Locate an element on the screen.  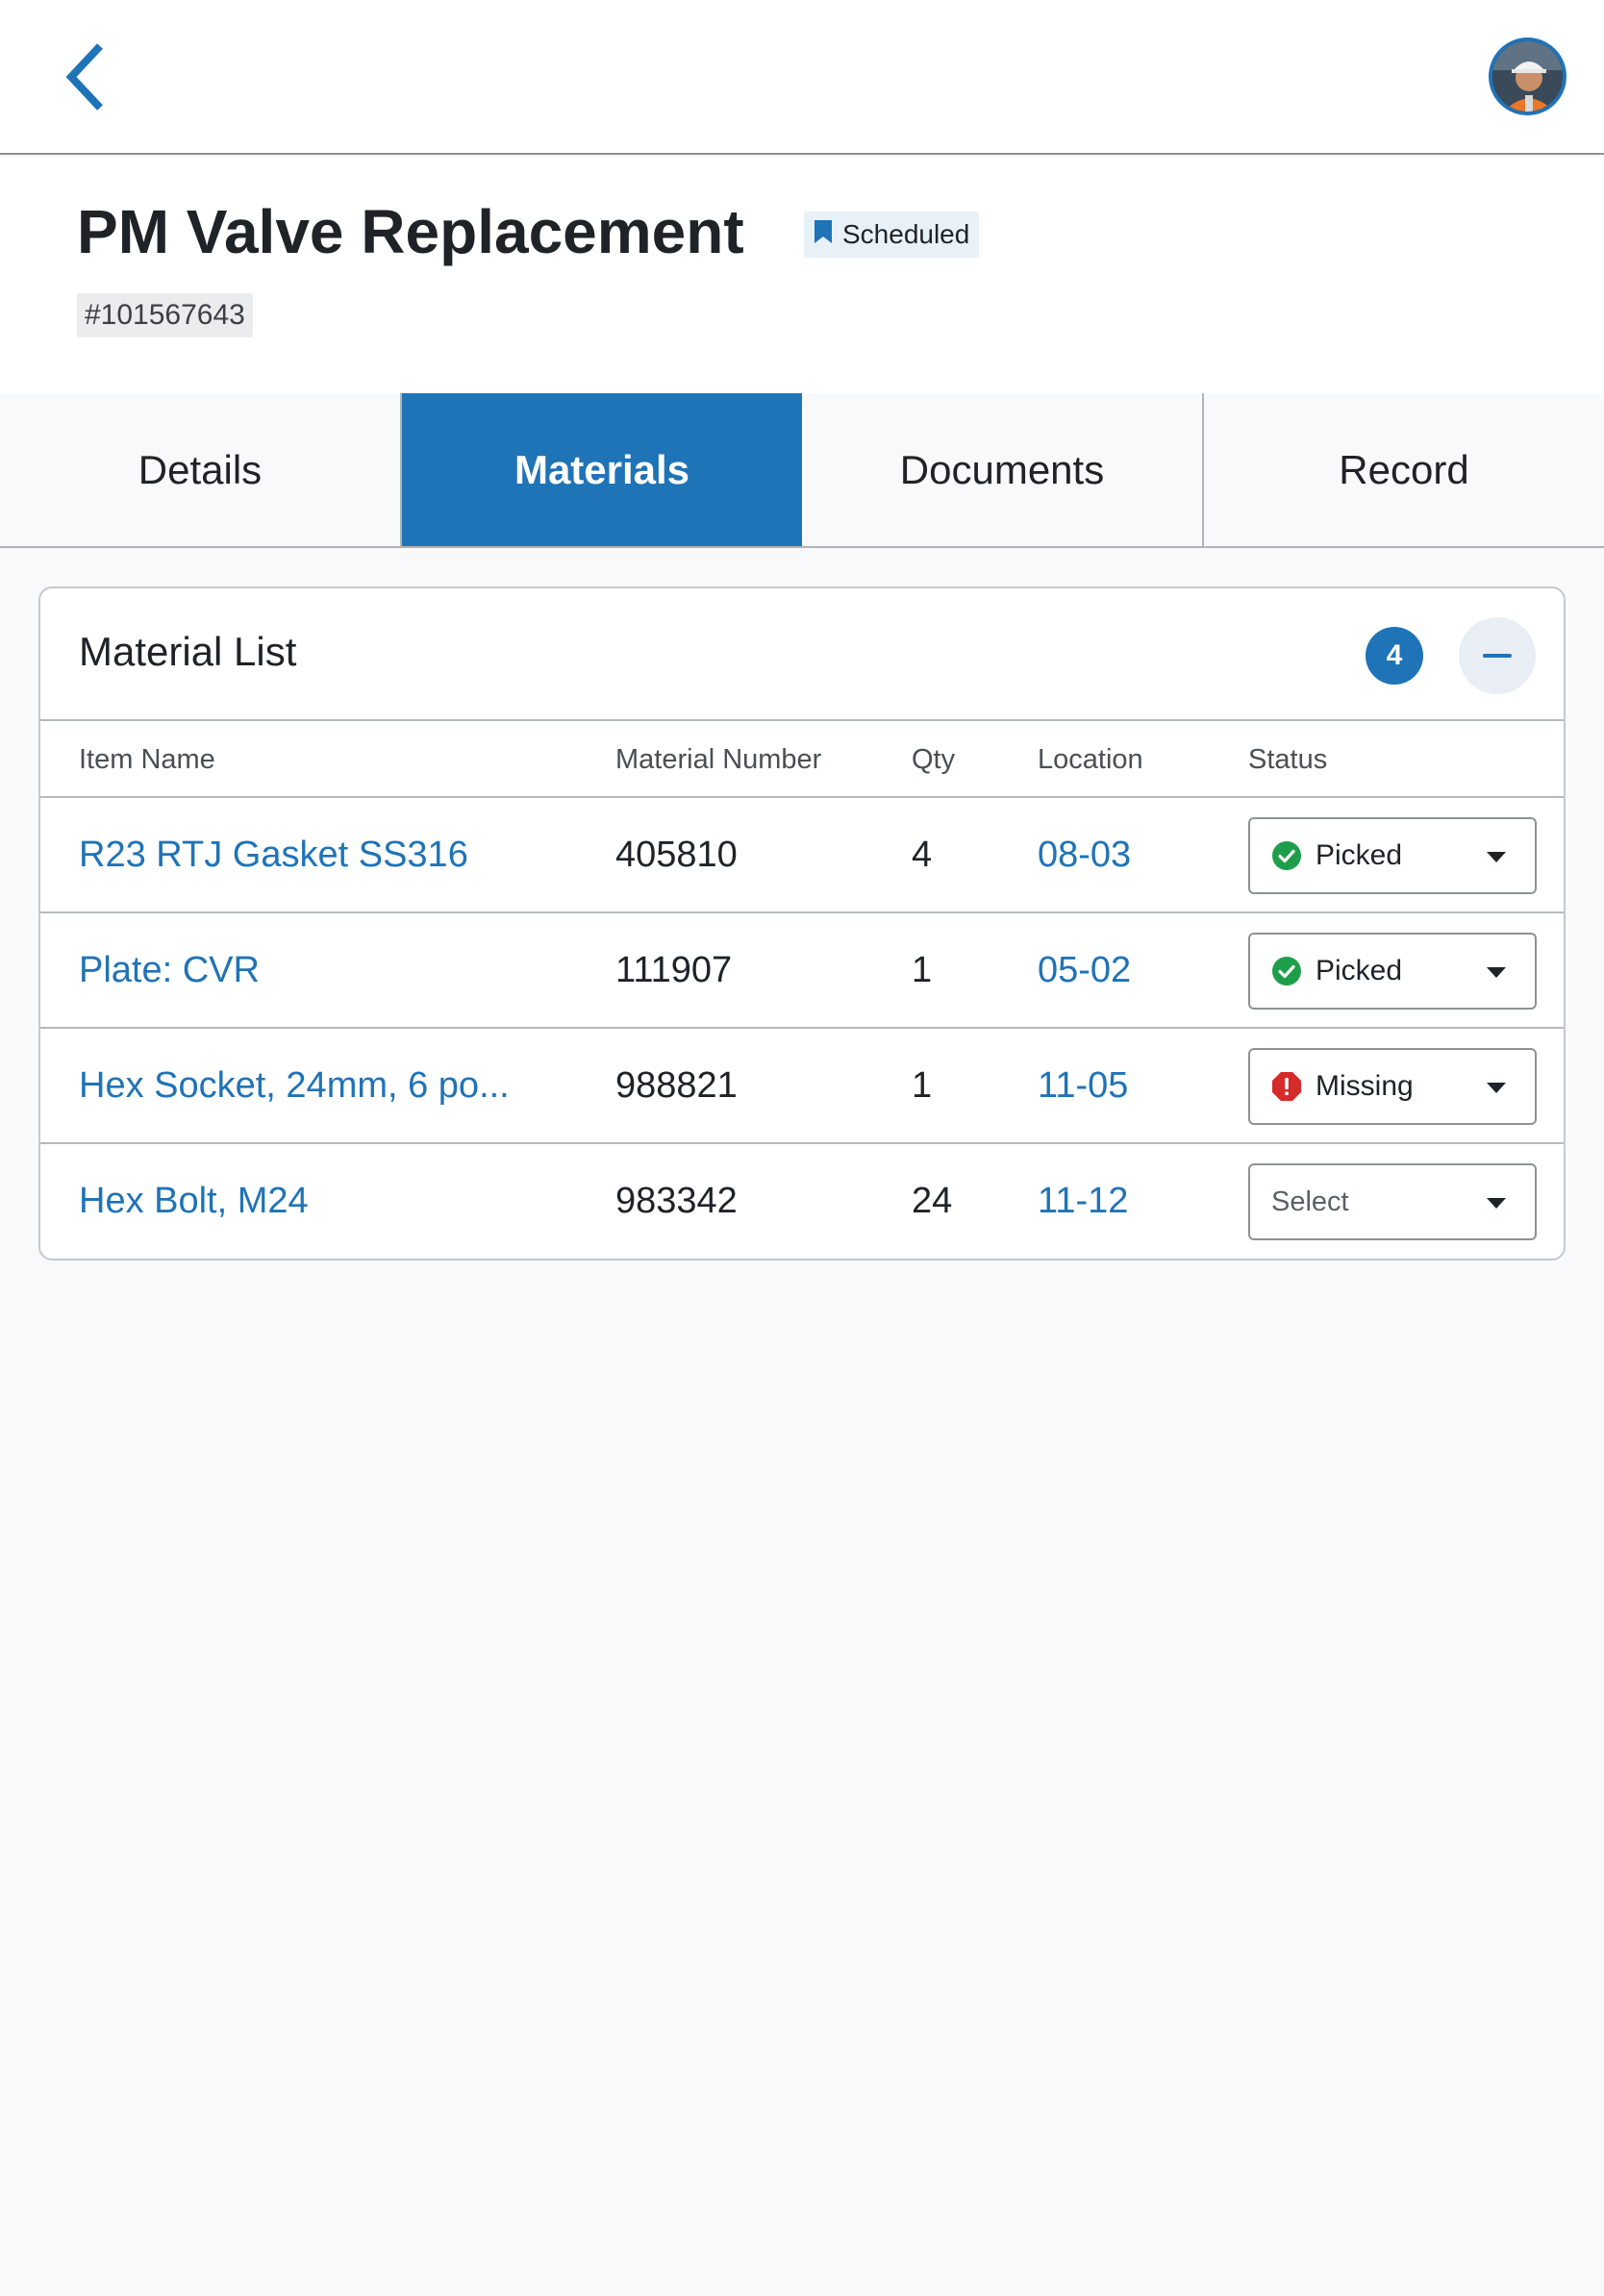
status-dropdown: Missing is located at coordinates (1392, 1086).